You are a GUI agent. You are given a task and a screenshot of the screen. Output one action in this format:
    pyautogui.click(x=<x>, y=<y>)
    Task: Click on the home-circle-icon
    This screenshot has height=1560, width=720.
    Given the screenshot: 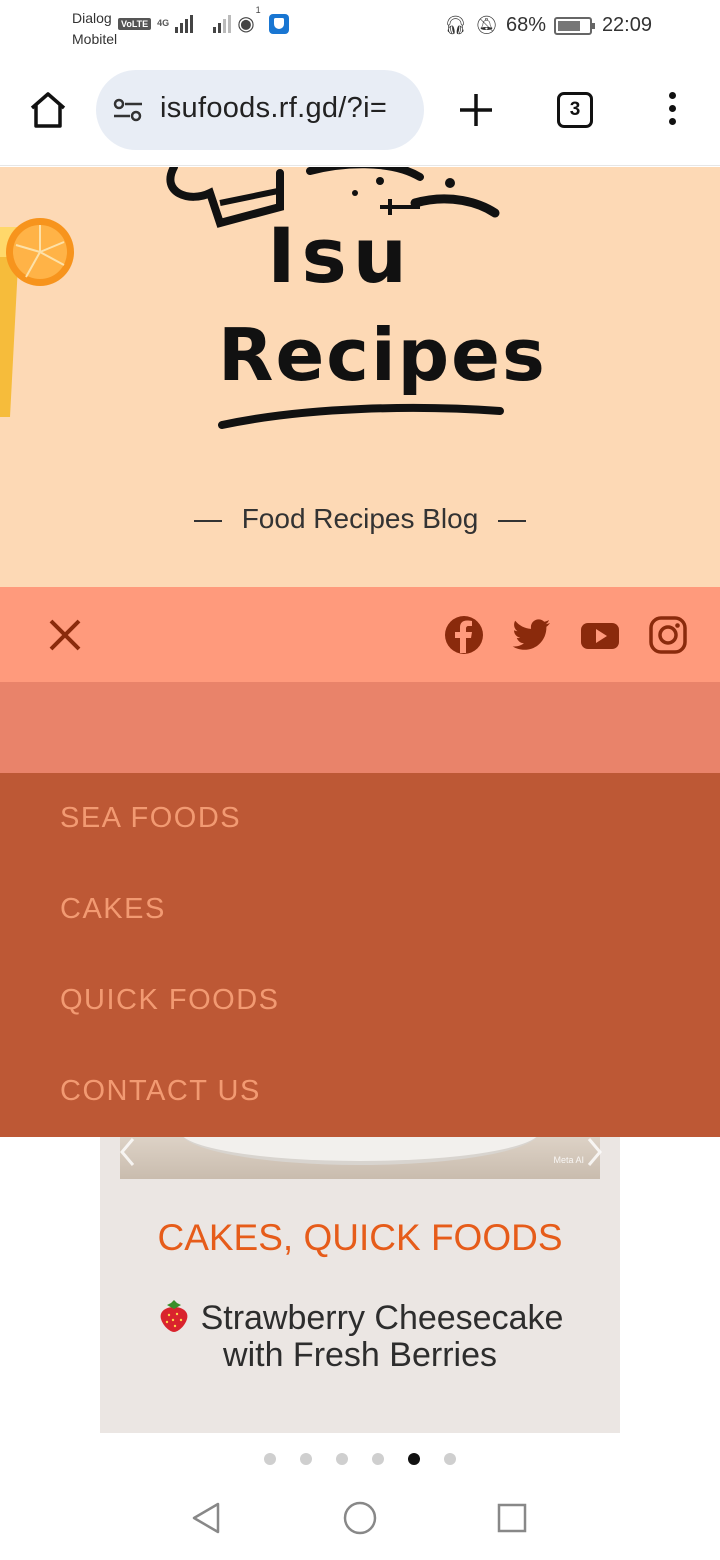 What is the action you would take?
    pyautogui.click(x=360, y=1518)
    